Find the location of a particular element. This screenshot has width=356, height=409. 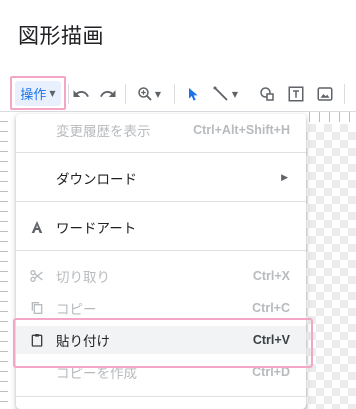

image-icon is located at coordinates (325, 94).